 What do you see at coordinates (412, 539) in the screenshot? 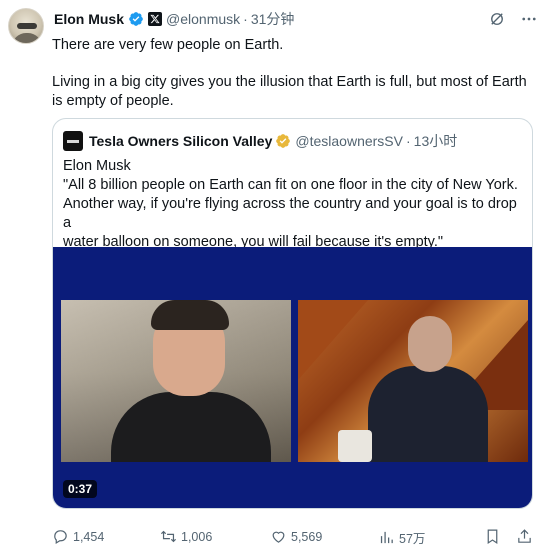
I see `views-count: 57万` at bounding box center [412, 539].